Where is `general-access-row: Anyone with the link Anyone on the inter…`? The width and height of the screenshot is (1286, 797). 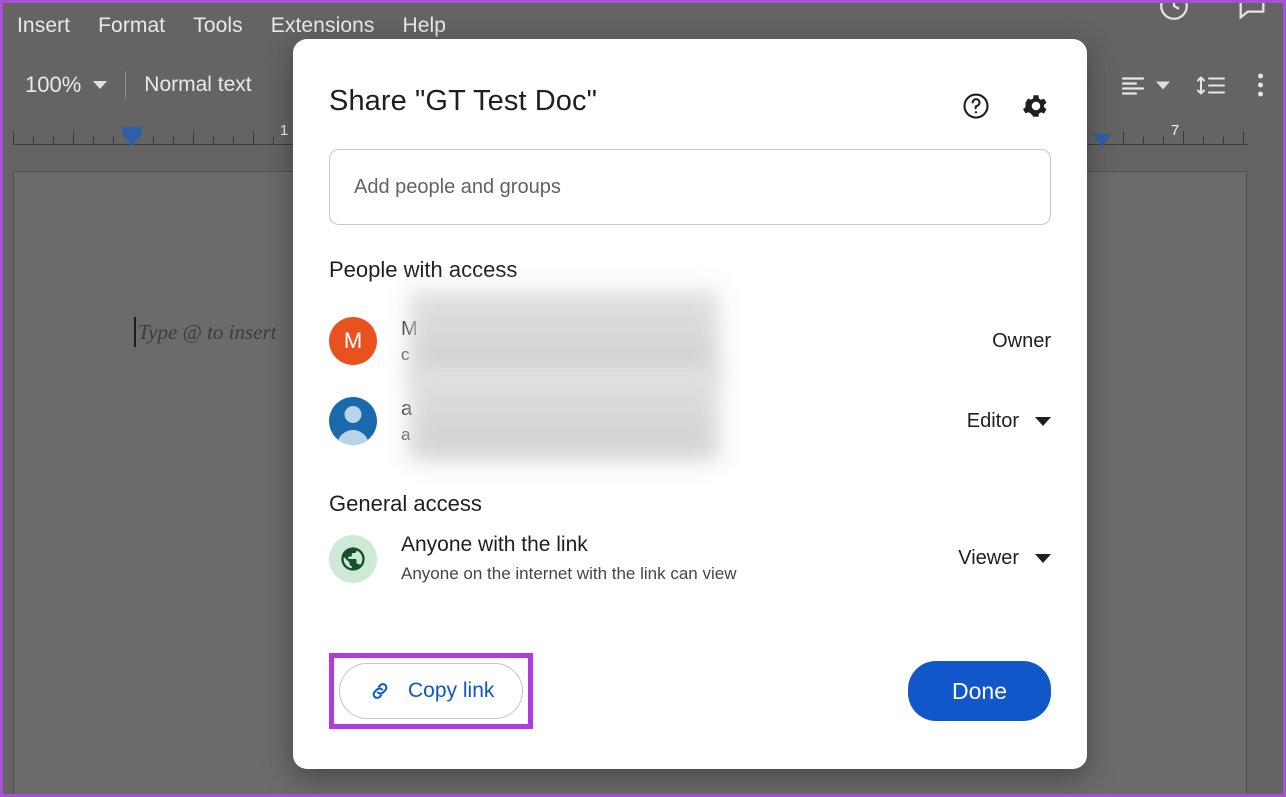 general-access-row: Anyone with the link Anyone on the inter… is located at coordinates (690, 558).